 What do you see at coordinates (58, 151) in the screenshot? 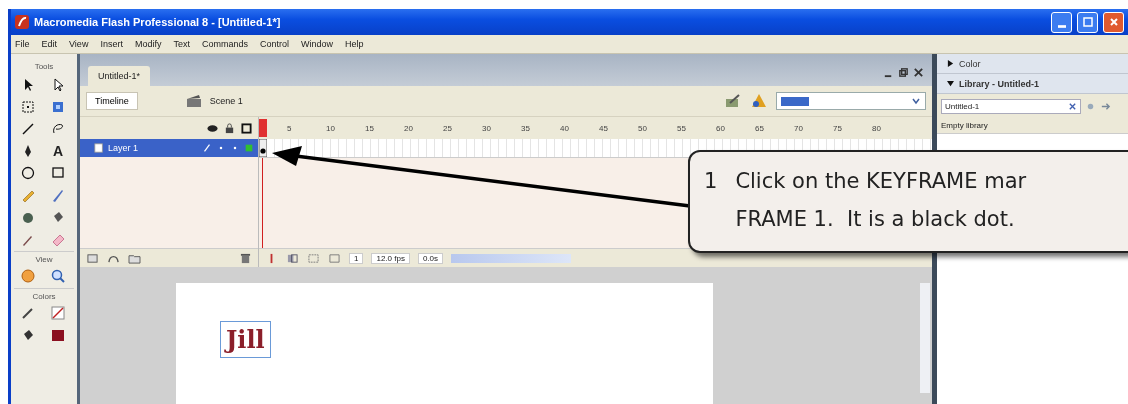
I see `text-tool-icon: A` at bounding box center [58, 151].